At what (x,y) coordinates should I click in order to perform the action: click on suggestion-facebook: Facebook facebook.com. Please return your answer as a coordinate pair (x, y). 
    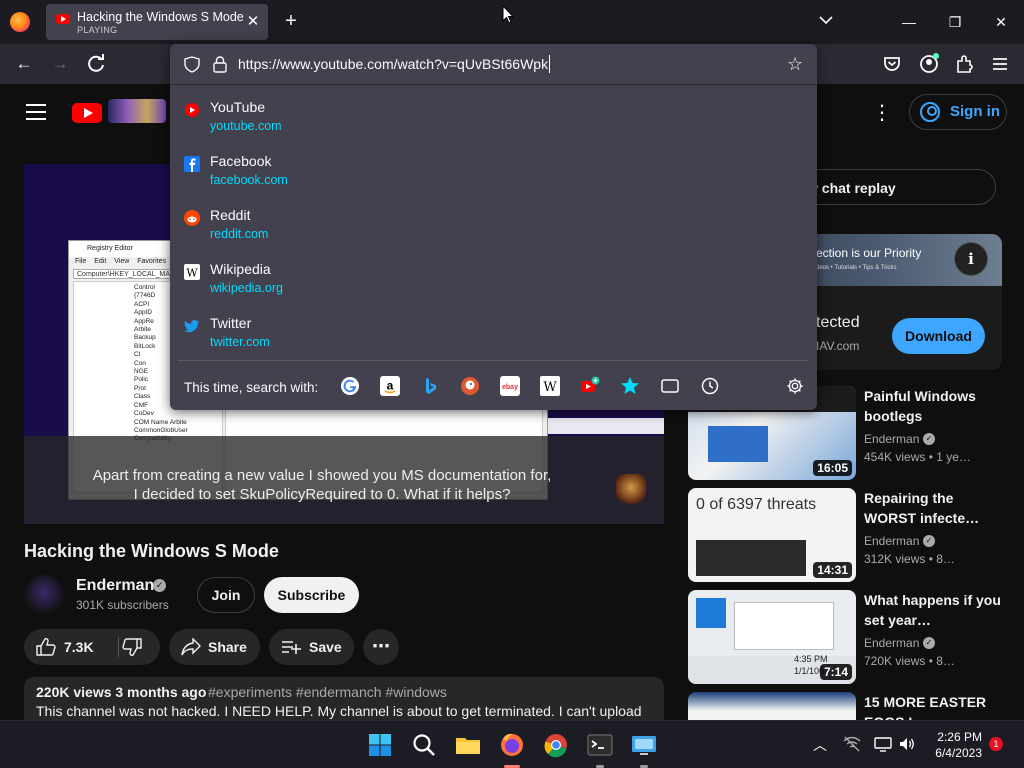
    Looking at the image, I should click on (493, 173).